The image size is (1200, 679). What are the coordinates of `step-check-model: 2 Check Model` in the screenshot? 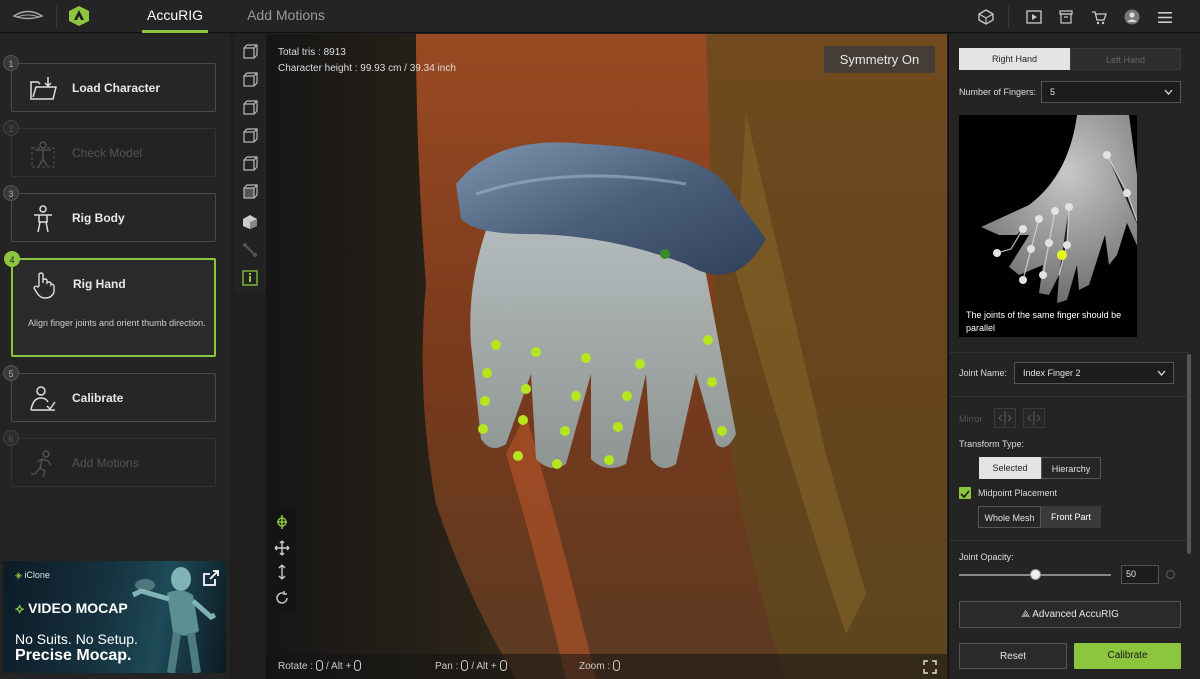 It's located at (109, 148).